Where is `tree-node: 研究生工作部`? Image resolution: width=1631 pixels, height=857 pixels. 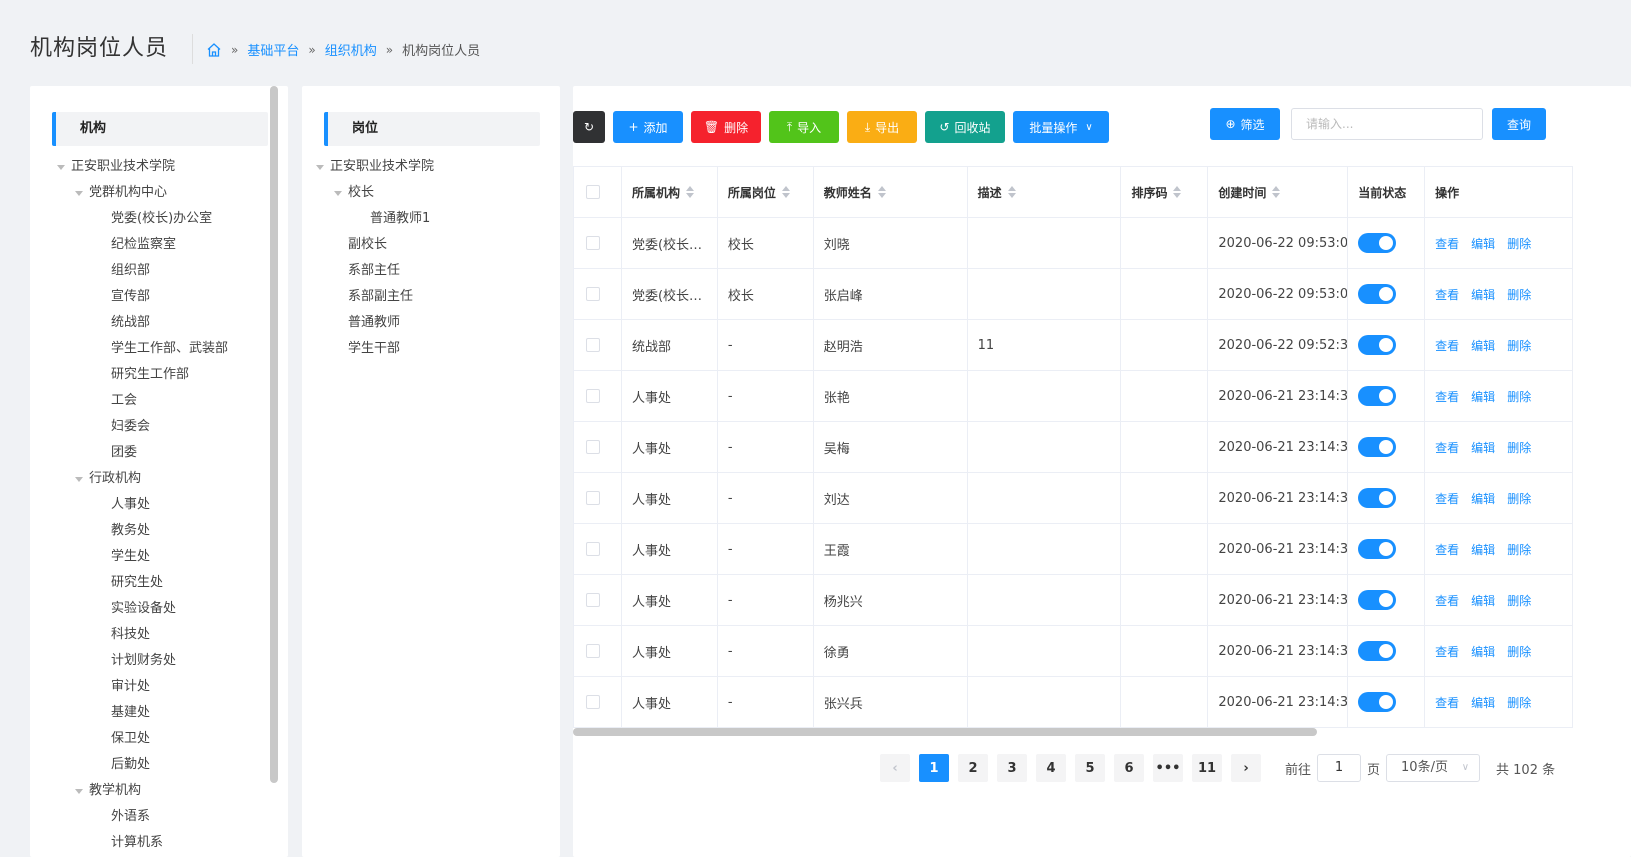
tree-node: 研究生工作部 is located at coordinates (159, 375).